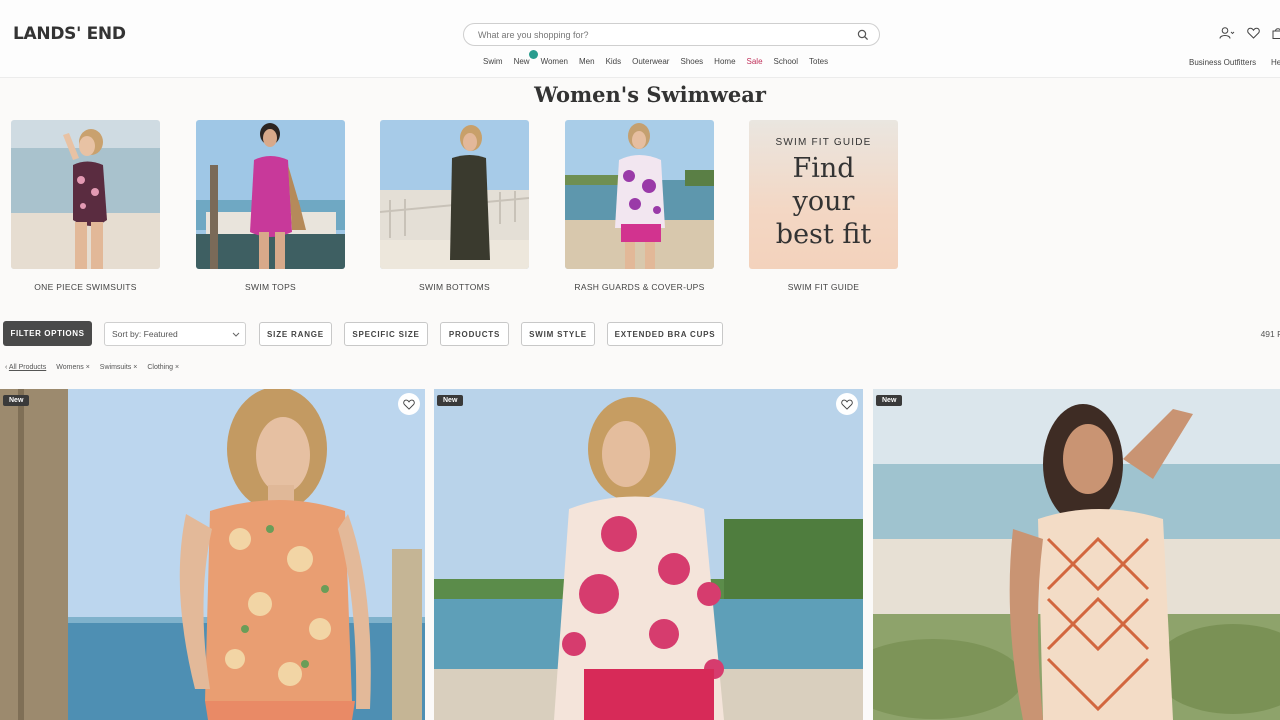  I want to click on filter-chip-extended-bra-cups: EXTENDED BRA CUPS, so click(665, 334).